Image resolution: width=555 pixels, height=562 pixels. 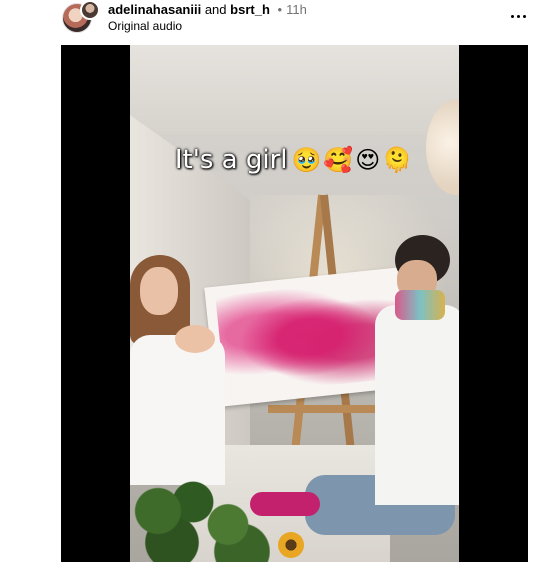 I want to click on video-caption: It's a girl 🥹🥰😍🫠, so click(x=294, y=160).